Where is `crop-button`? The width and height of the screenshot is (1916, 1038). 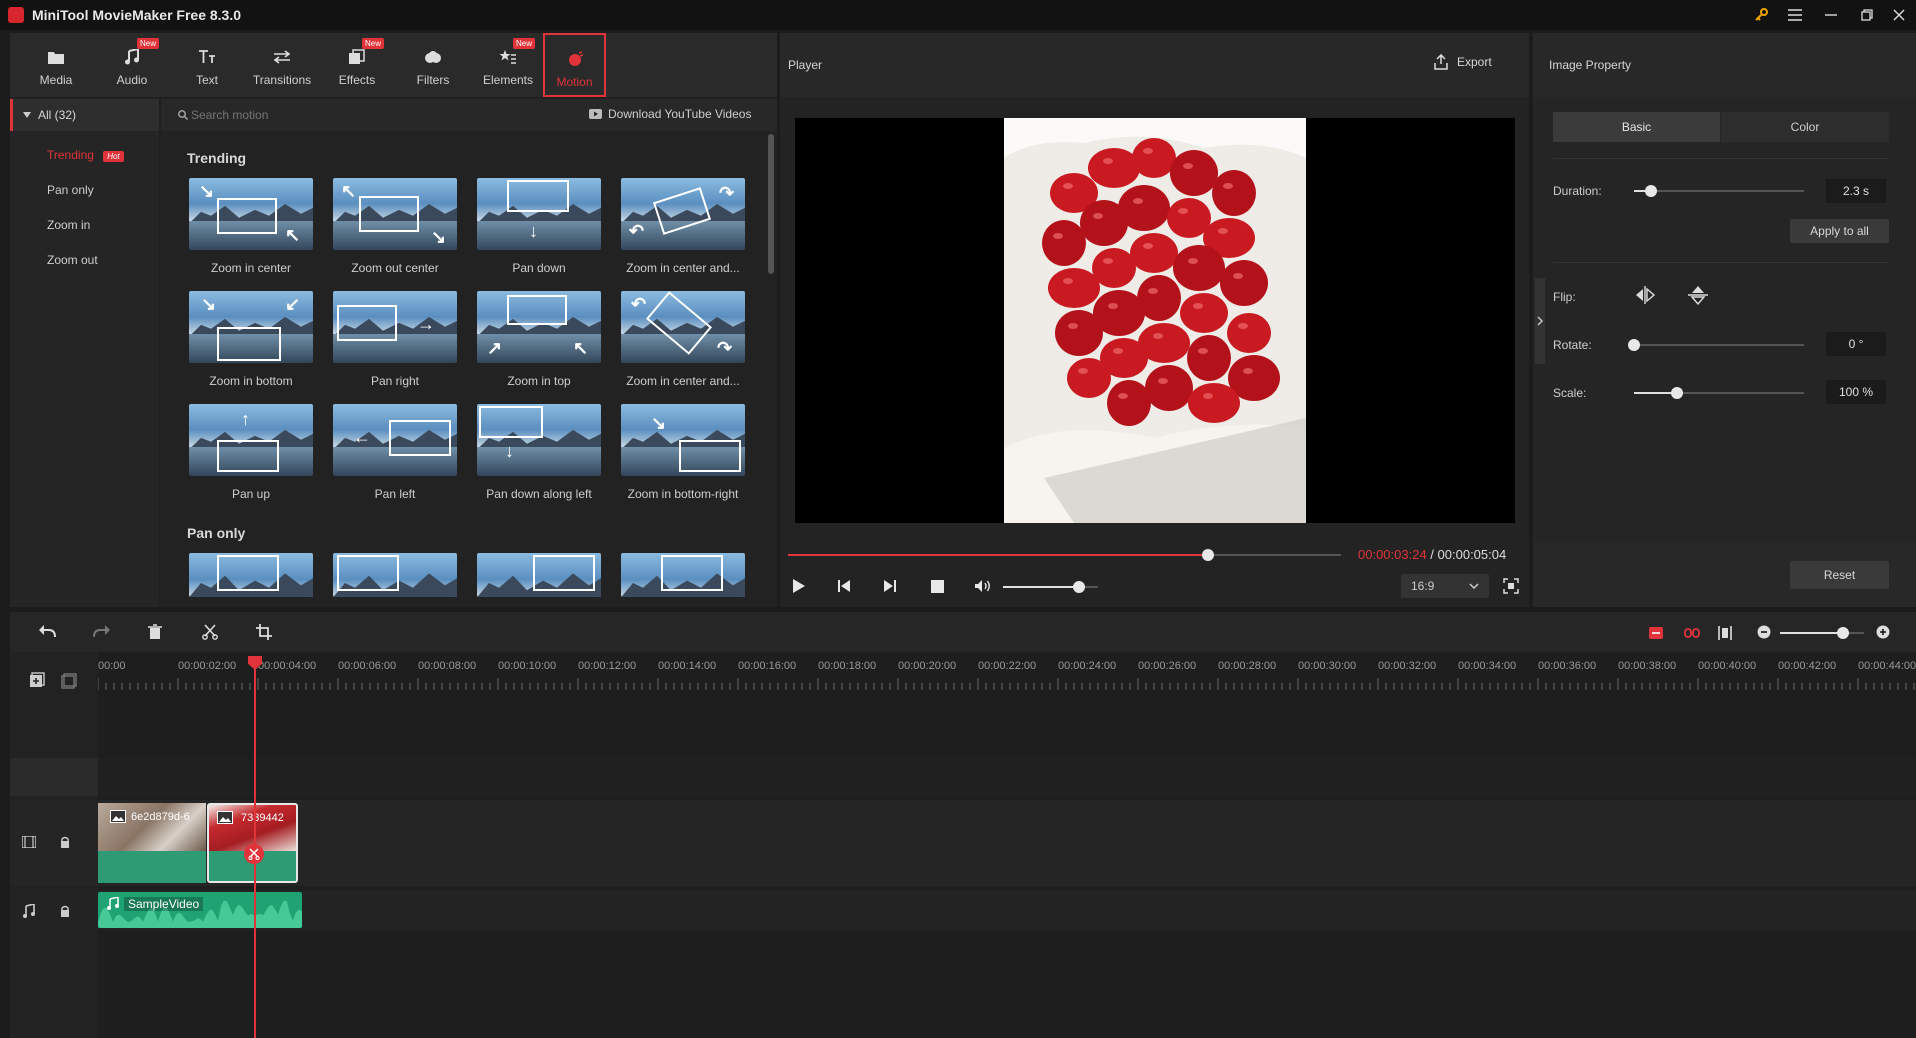
crop-button is located at coordinates (264, 632).